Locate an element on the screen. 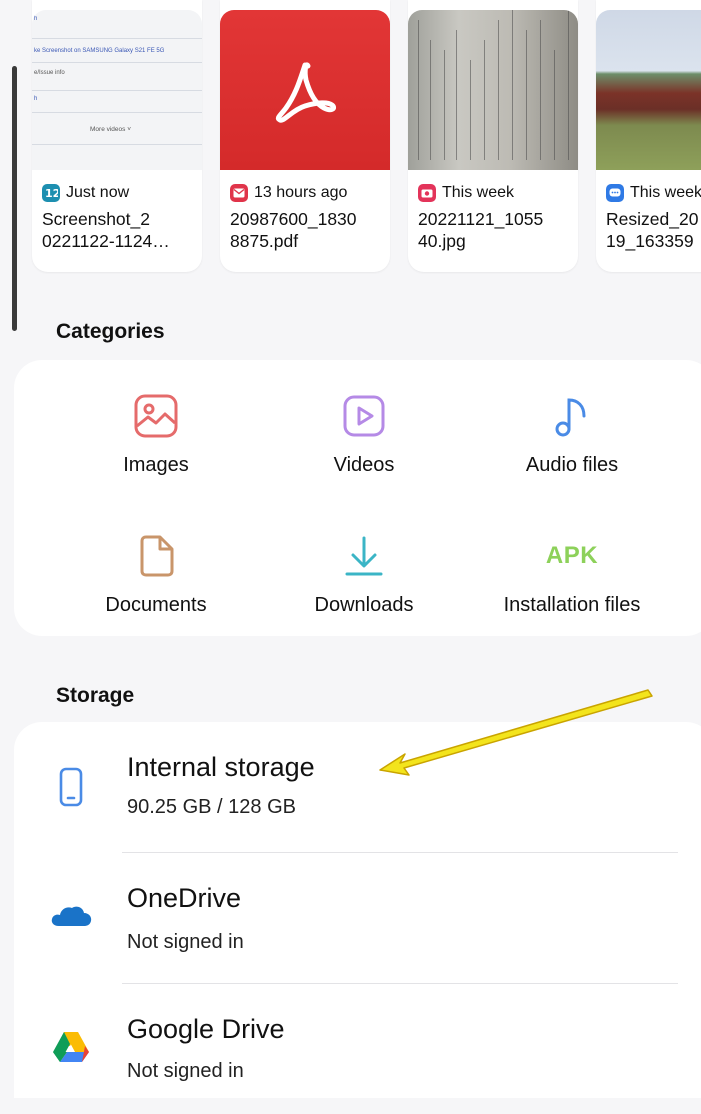 Image resolution: width=701 pixels, height=1114 pixels. pdf-icon is located at coordinates (306, 92).